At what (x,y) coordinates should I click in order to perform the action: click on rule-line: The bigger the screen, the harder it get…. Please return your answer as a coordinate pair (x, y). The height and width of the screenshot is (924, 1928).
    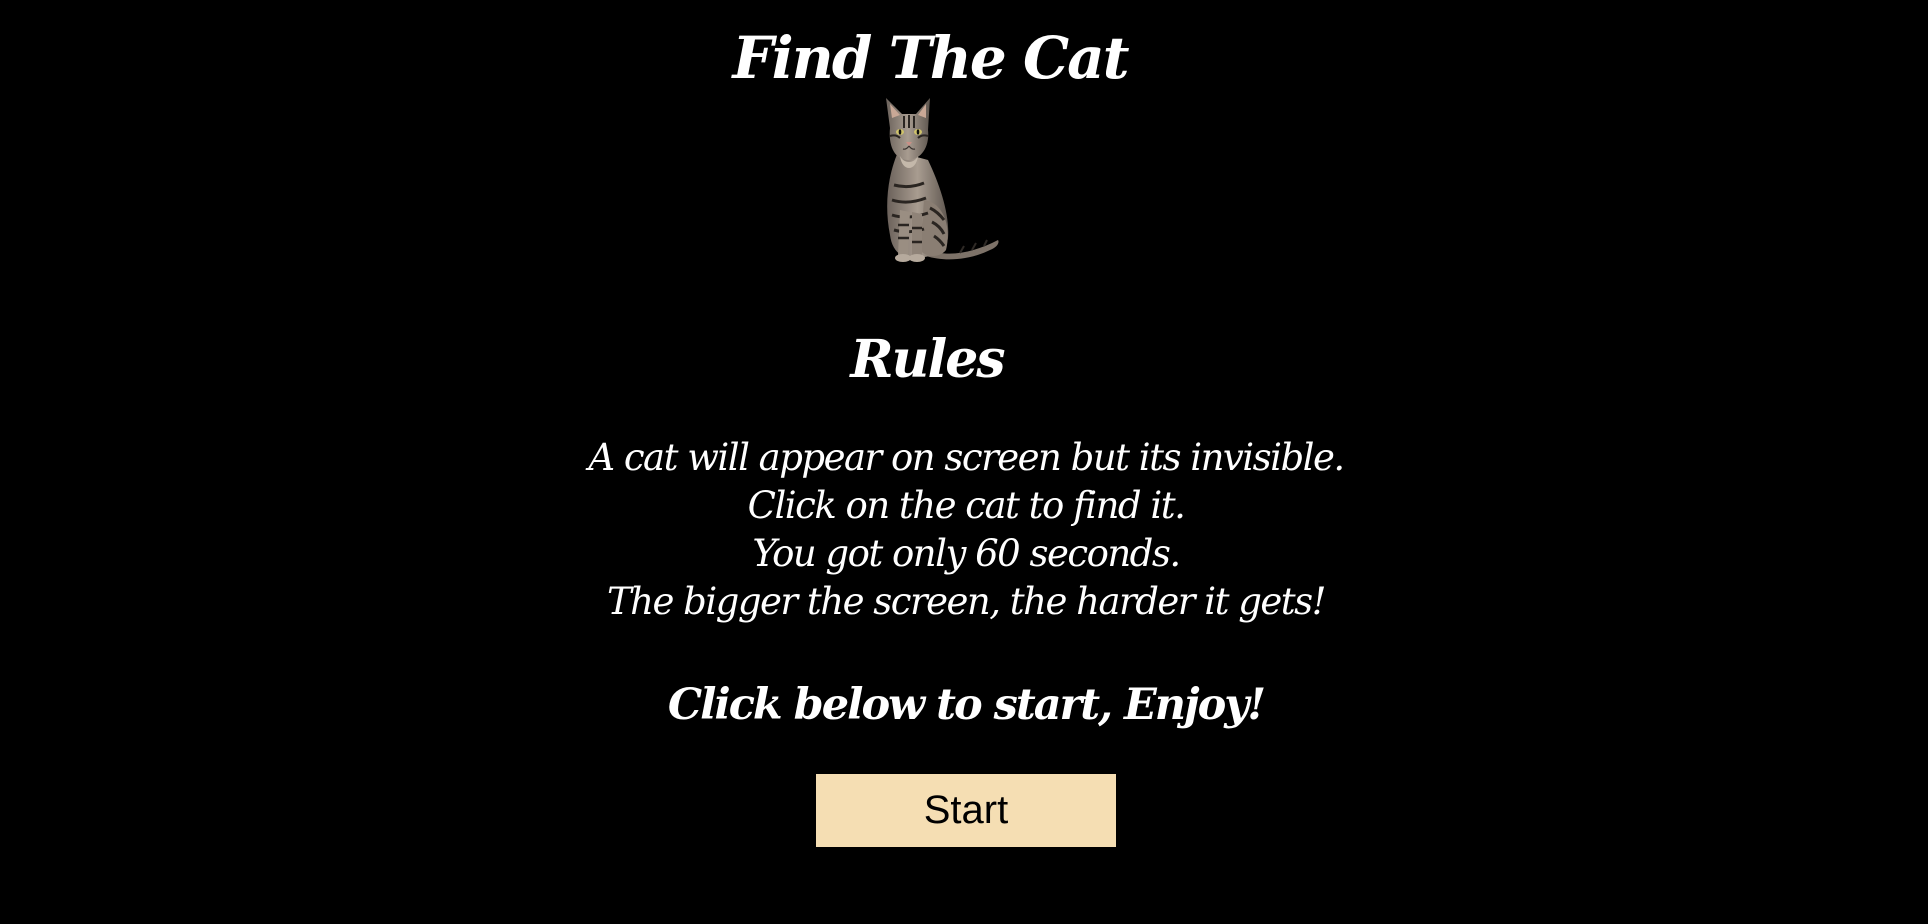
    Looking at the image, I should click on (966, 601).